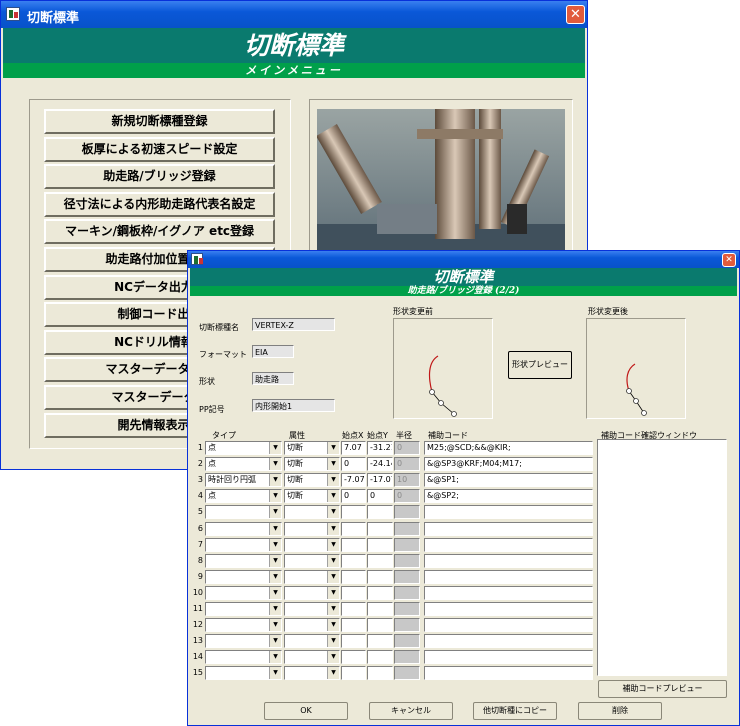 This screenshot has width=740, height=726. Describe the element at coordinates (662, 689) in the screenshot. I see `aux-code-preview-button: 補助コードプレビュー` at that location.